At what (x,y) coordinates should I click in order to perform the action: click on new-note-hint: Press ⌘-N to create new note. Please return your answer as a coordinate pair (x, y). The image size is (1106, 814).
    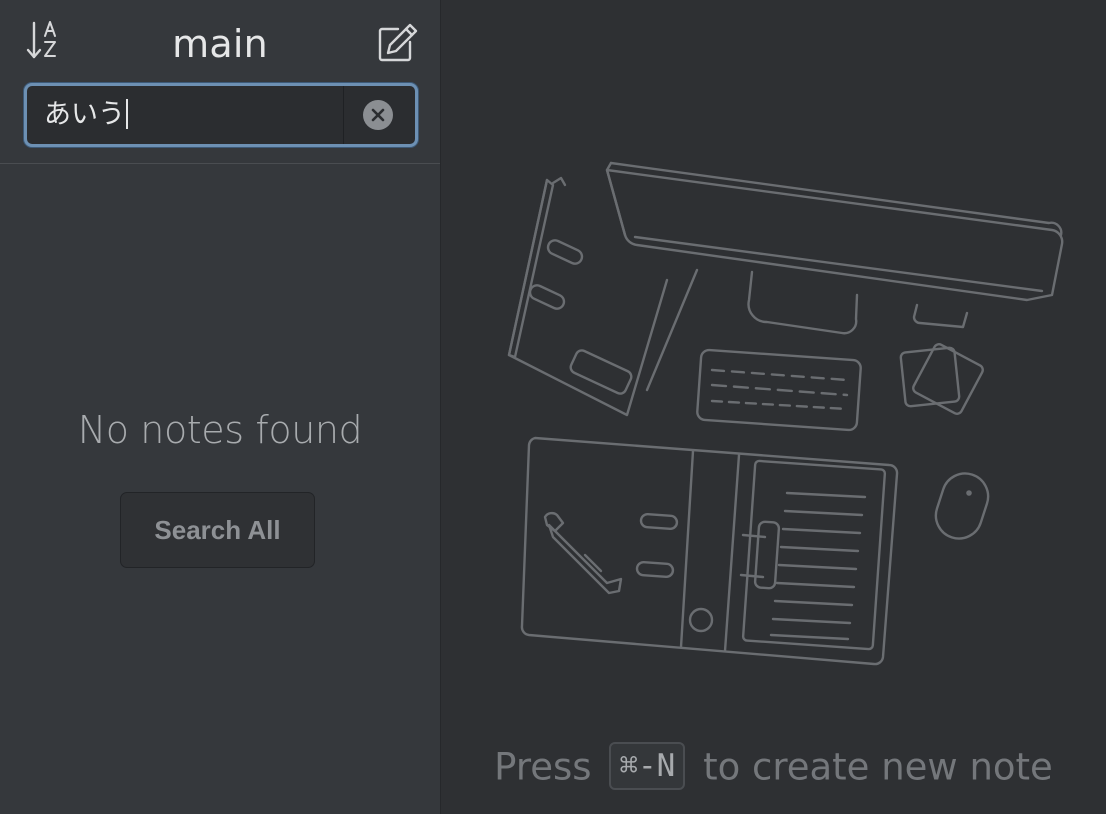
    Looking at the image, I should click on (773, 767).